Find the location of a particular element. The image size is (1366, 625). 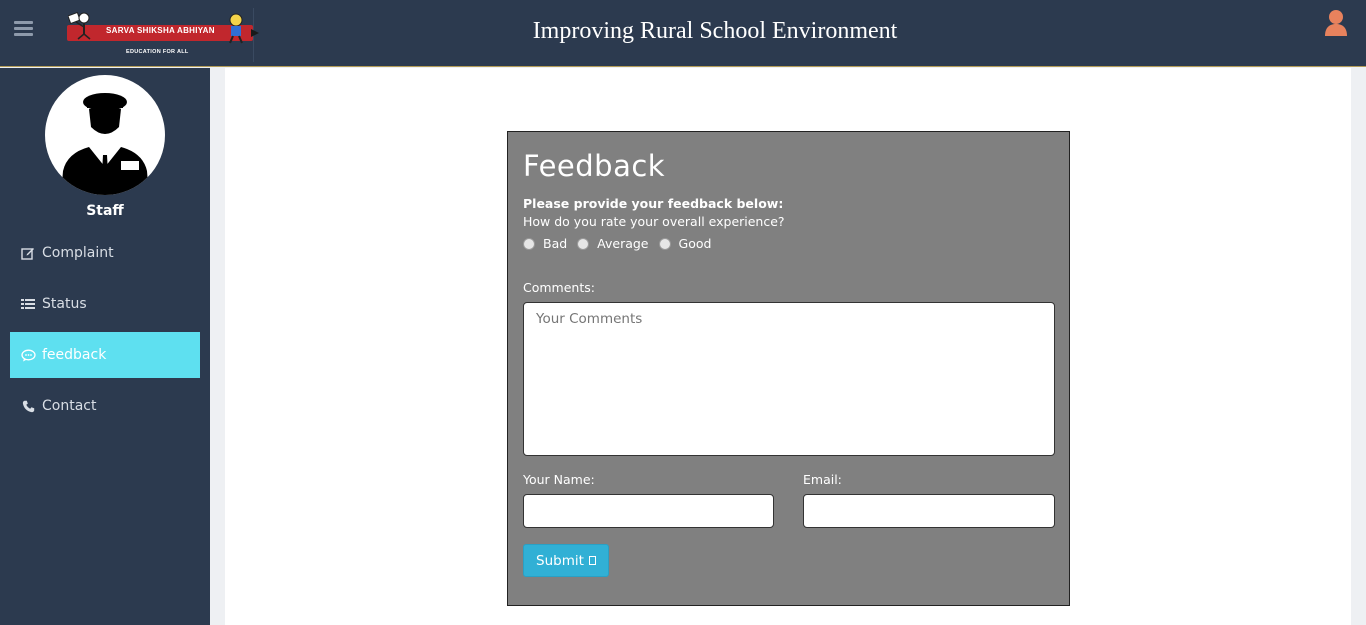

submit-label: Submit is located at coordinates (560, 560).